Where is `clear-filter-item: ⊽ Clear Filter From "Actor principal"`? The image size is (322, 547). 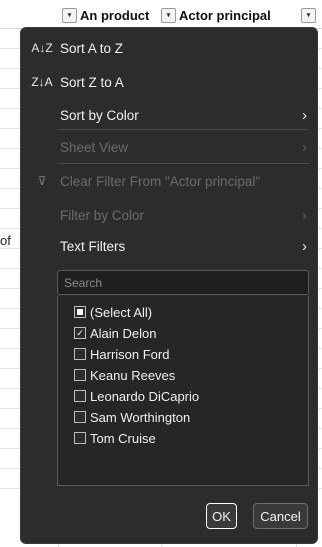 clear-filter-item: ⊽ Clear Filter From "Actor principal" is located at coordinates (169, 181).